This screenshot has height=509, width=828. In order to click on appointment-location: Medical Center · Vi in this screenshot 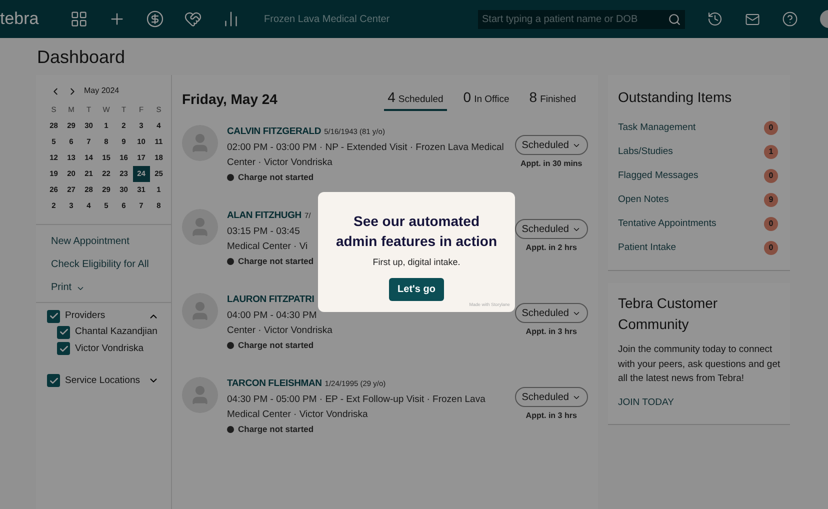, I will do `click(267, 247)`.